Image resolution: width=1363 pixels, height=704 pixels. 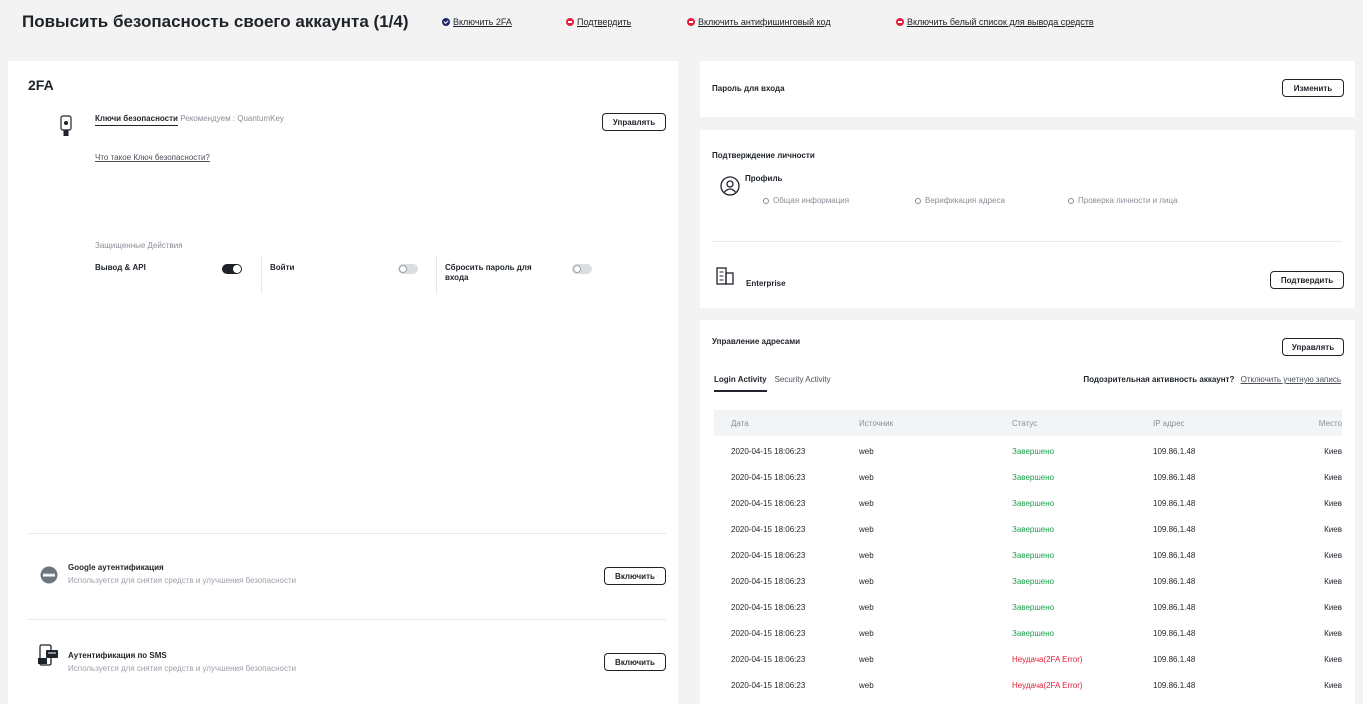 What do you see at coordinates (1291, 379) in the screenshot?
I see `disable-account-link: Отключить учетную запись` at bounding box center [1291, 379].